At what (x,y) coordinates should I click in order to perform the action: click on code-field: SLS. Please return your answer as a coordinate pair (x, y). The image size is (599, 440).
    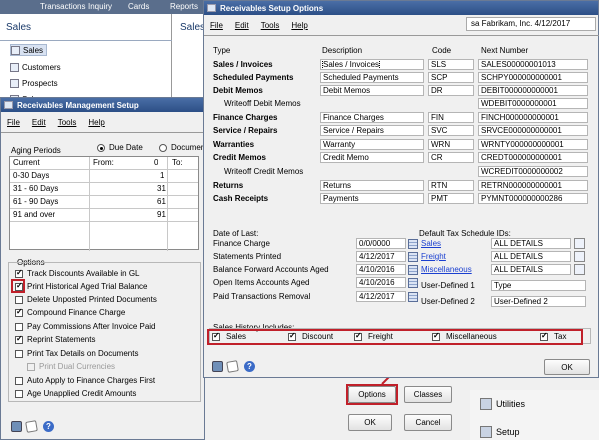
    Looking at the image, I should click on (451, 64).